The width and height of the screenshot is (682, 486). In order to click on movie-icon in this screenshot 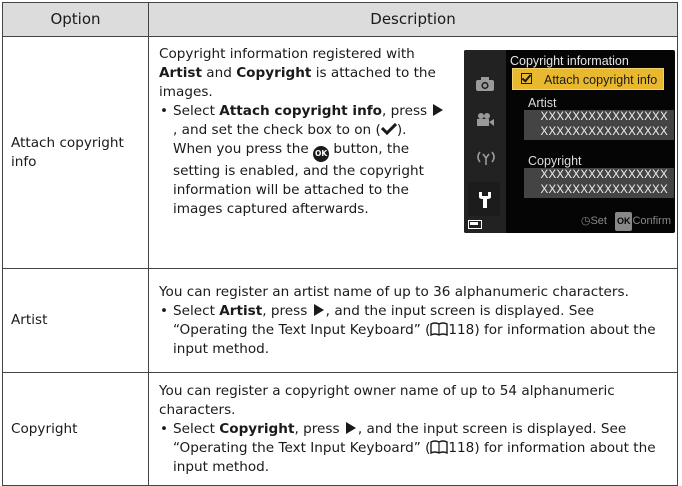, I will do `click(485, 122)`.